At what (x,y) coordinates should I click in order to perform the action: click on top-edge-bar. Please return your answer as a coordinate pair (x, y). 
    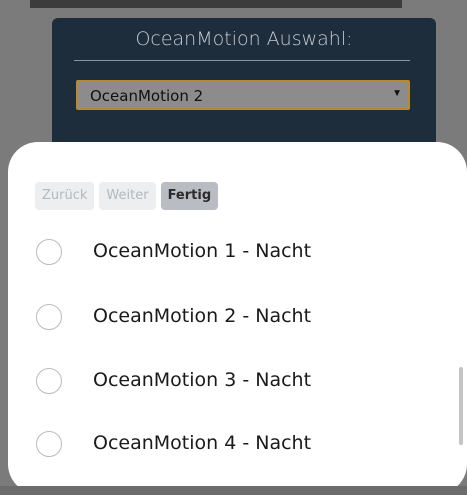
    Looking at the image, I should click on (216, 4).